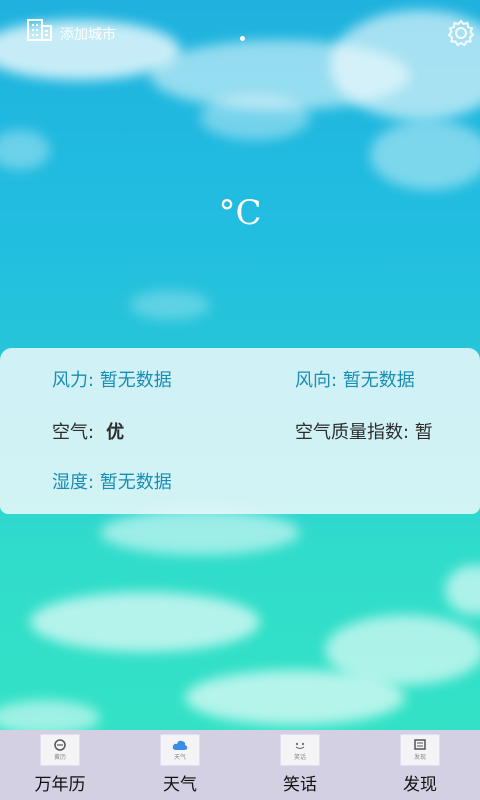 This screenshot has height=800, width=480. I want to click on tab-jokes: 笑话 笑话, so click(300, 765).